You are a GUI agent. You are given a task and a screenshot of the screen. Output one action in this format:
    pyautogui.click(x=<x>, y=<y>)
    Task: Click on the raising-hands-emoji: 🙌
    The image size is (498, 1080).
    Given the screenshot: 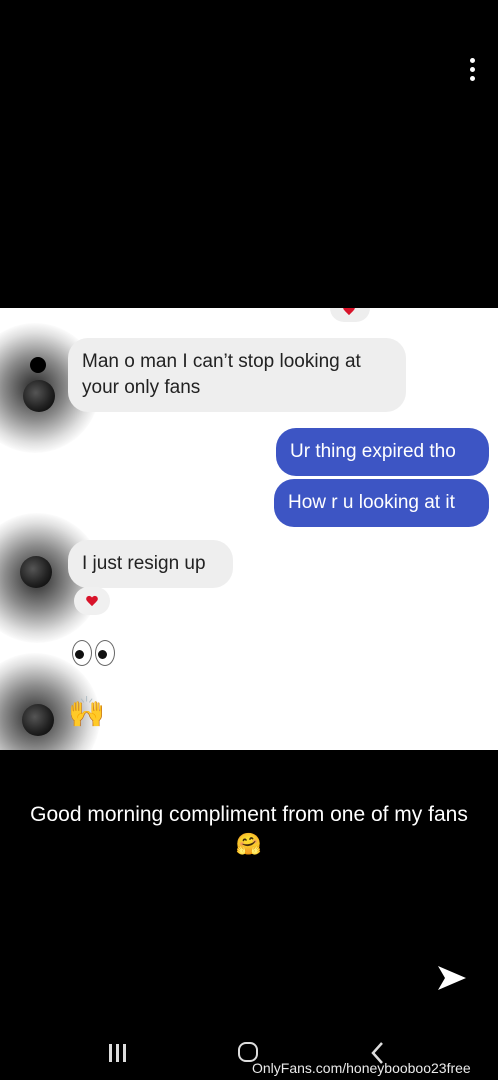 What is the action you would take?
    pyautogui.click(x=87, y=712)
    